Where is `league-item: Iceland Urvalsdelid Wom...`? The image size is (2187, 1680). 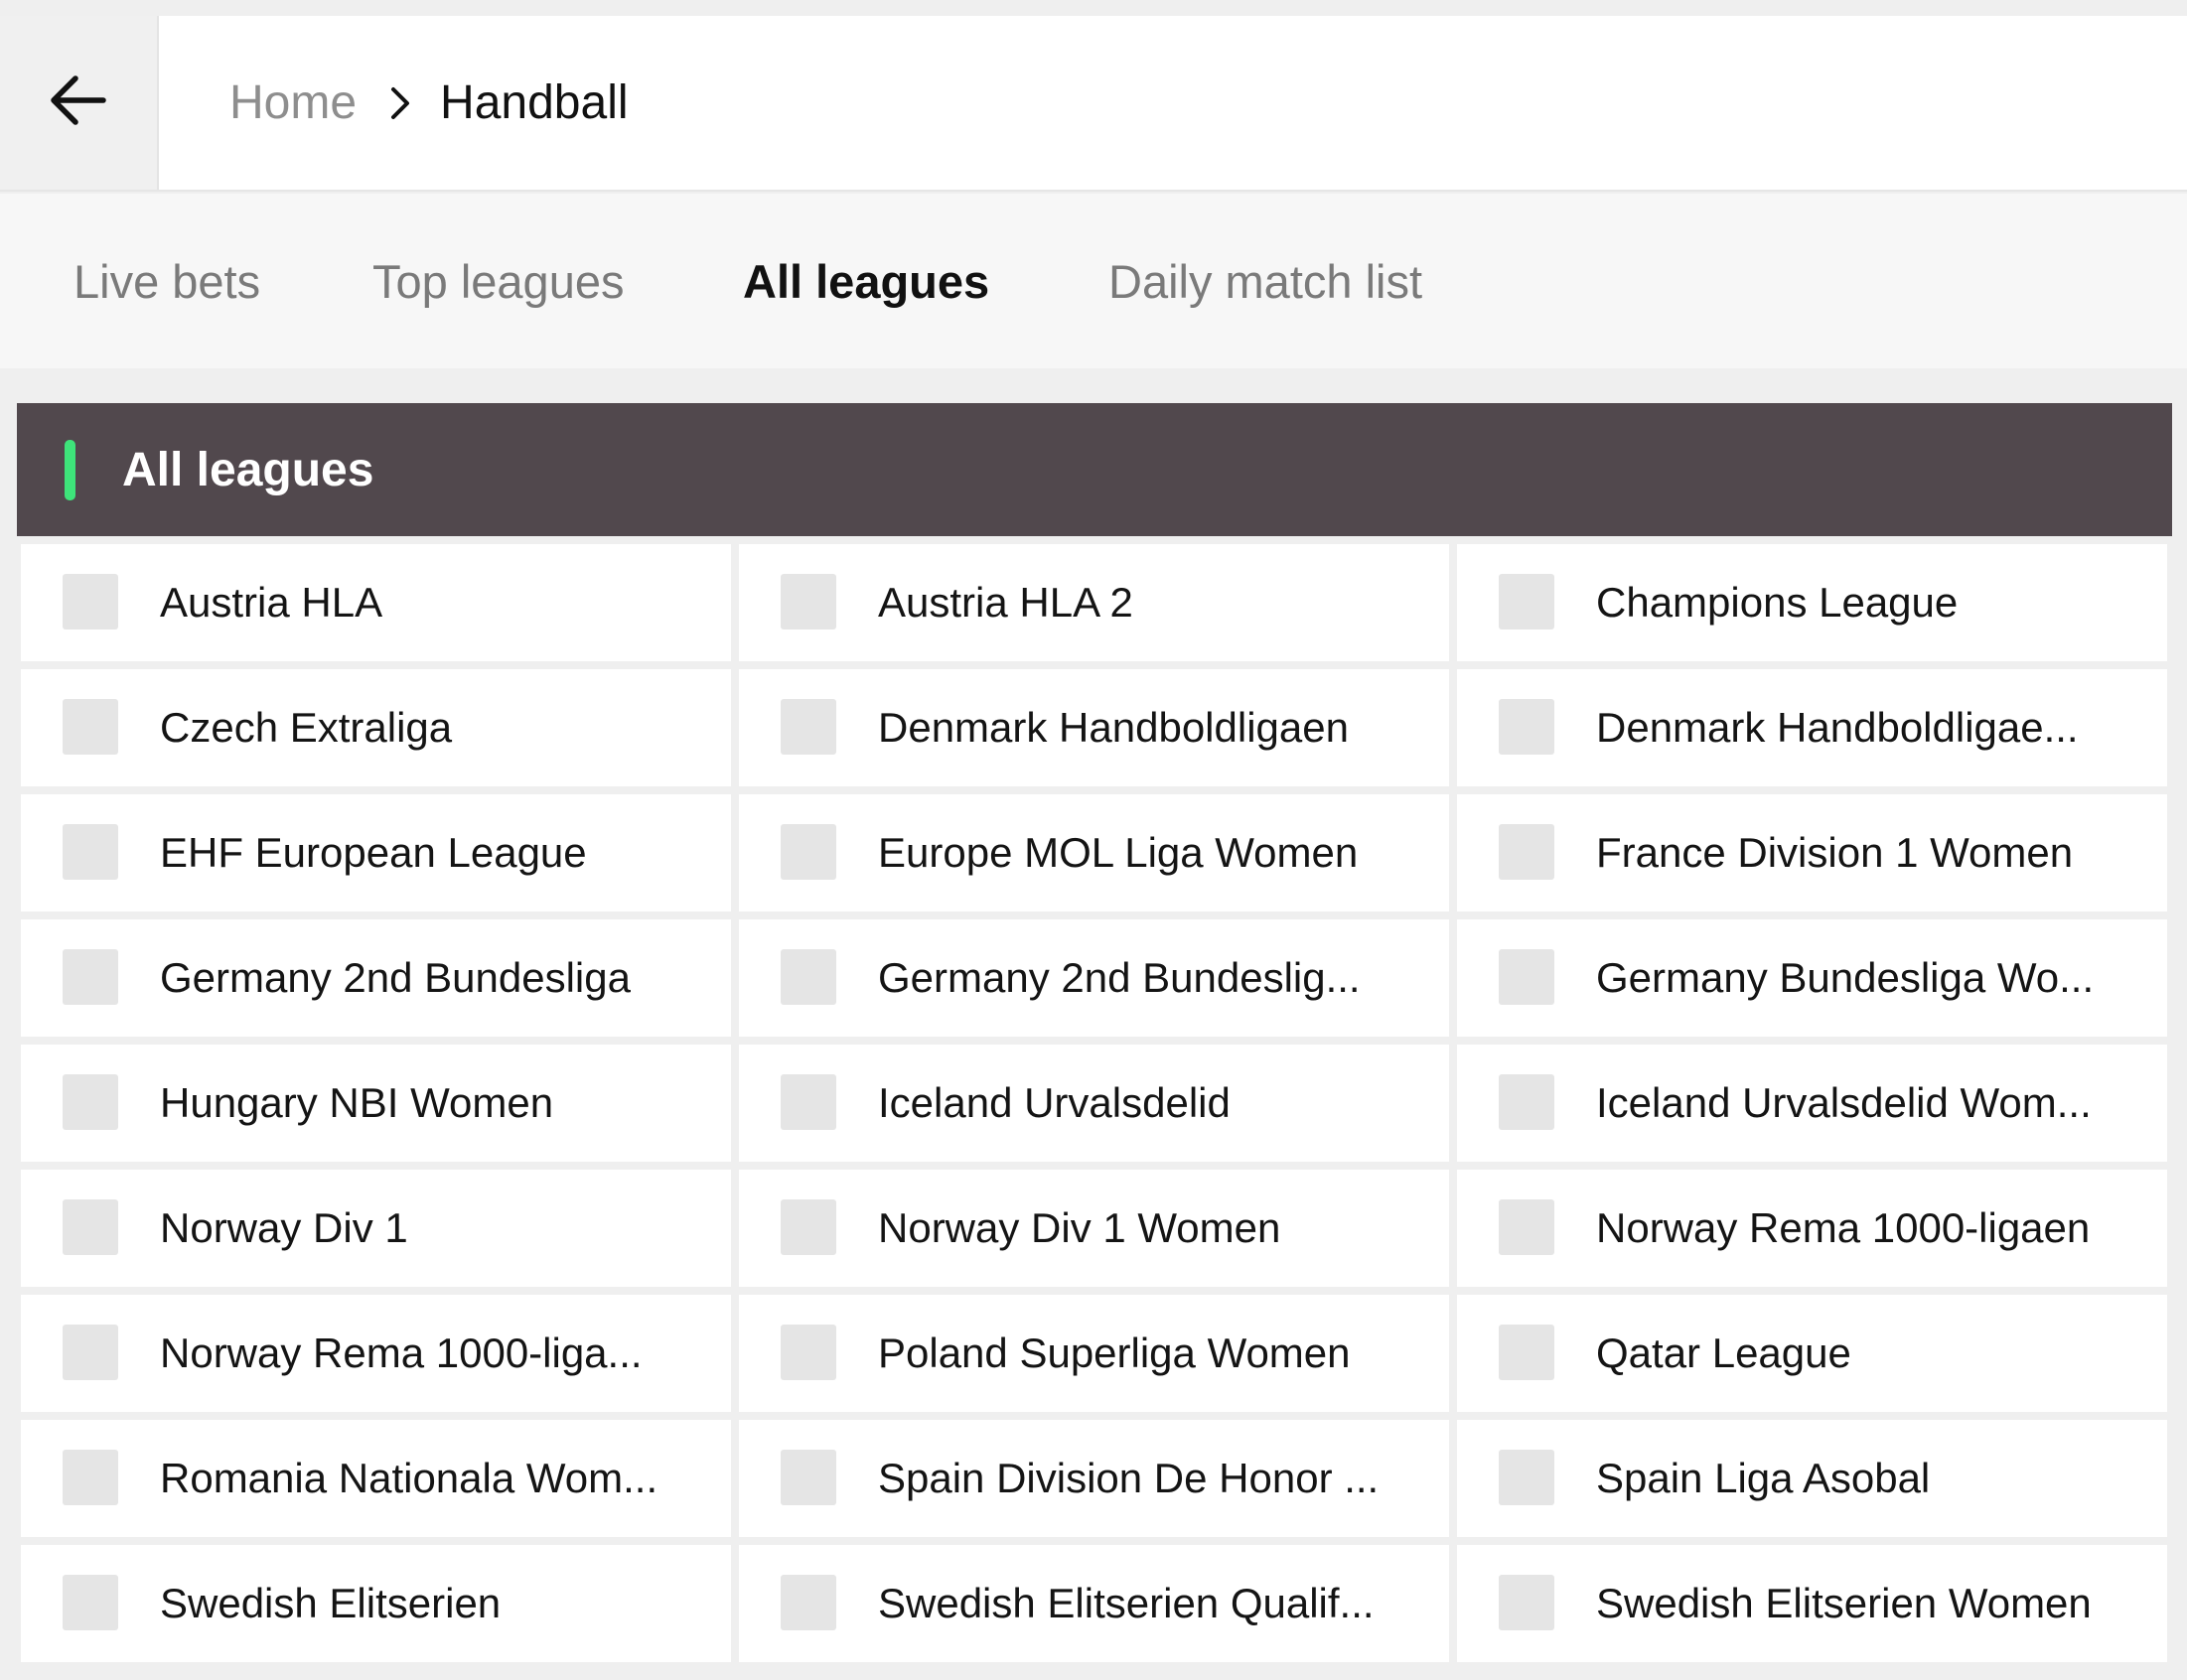 league-item: Iceland Urvalsdelid Wom... is located at coordinates (1812, 1103).